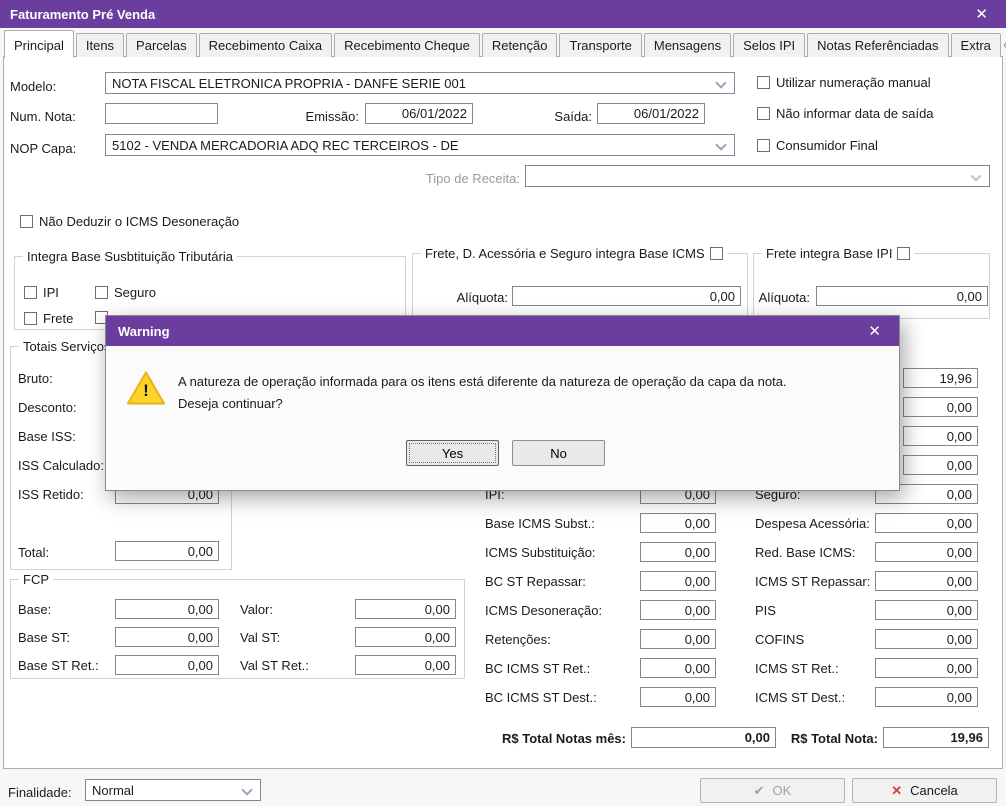  I want to click on bc-icms-st-dest-field, so click(678, 697).